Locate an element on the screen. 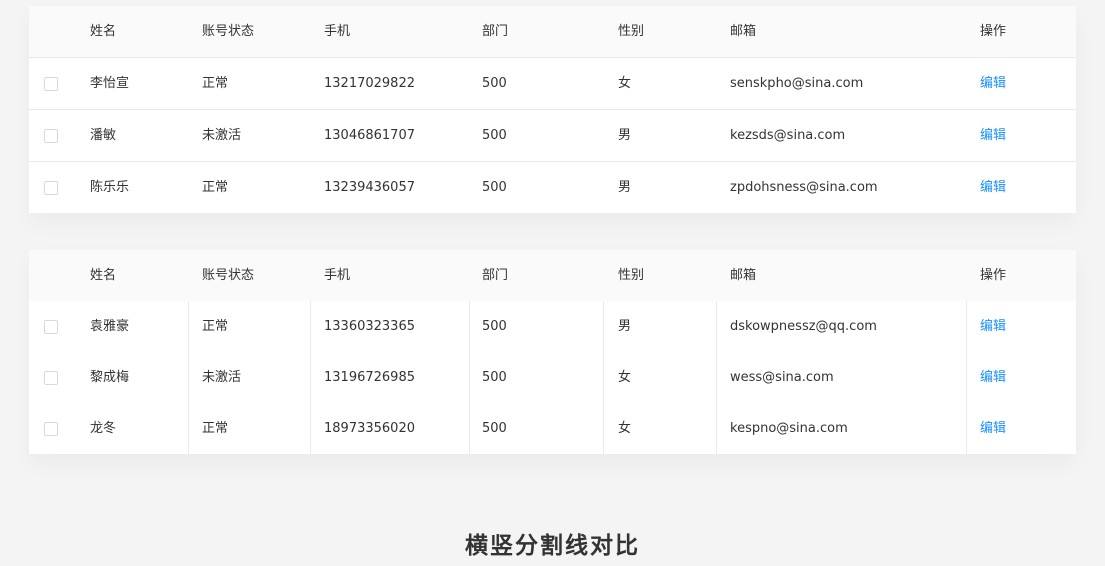  cell-email: senskpho@sina.com is located at coordinates (797, 83).